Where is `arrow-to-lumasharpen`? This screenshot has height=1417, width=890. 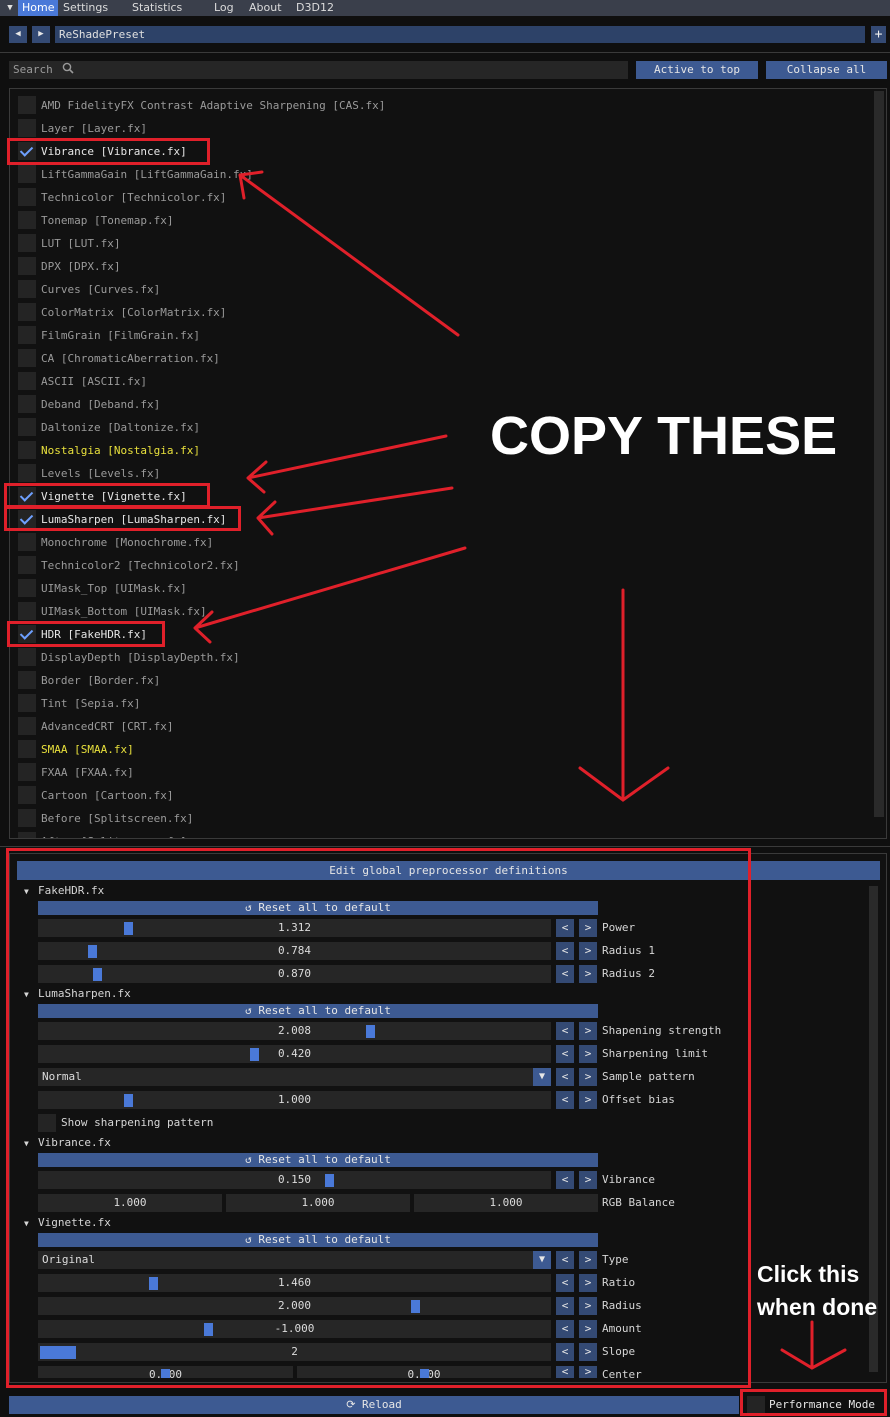
arrow-to-lumasharpen is located at coordinates (355, 511).